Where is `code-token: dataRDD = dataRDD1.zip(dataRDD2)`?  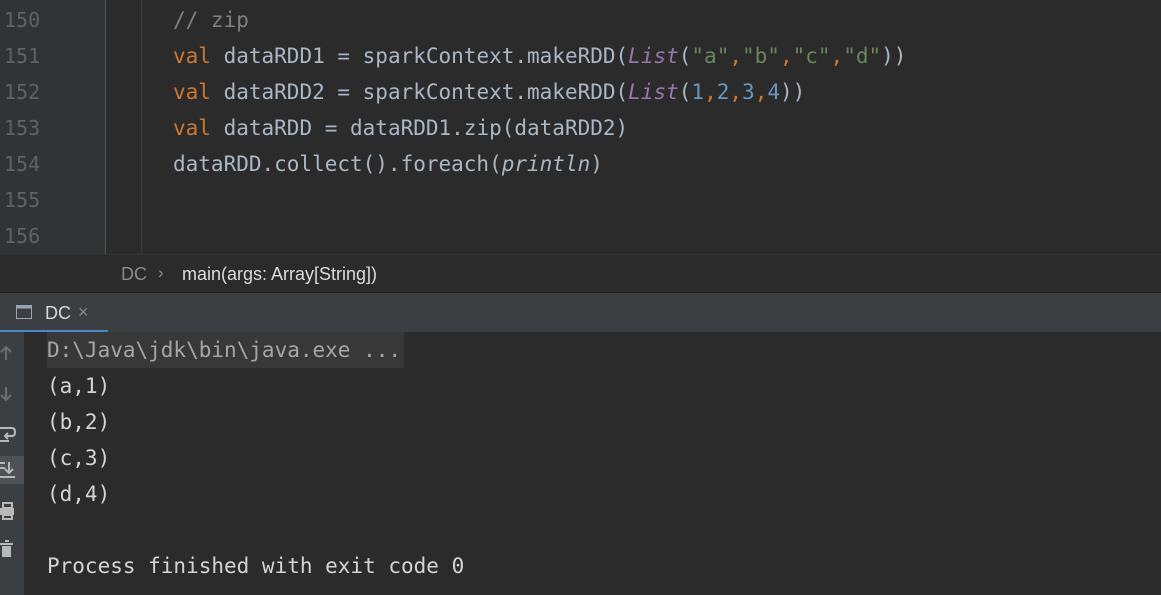 code-token: dataRDD = dataRDD1.zip(dataRDD2) is located at coordinates (419, 128).